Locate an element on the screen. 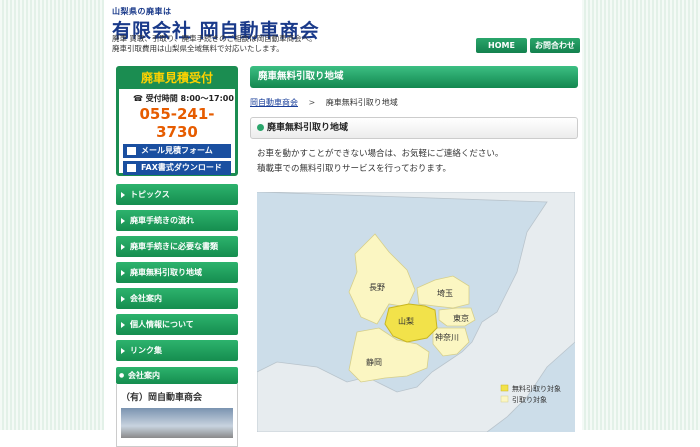  label-shizuoka: 静岡 is located at coordinates (374, 362).